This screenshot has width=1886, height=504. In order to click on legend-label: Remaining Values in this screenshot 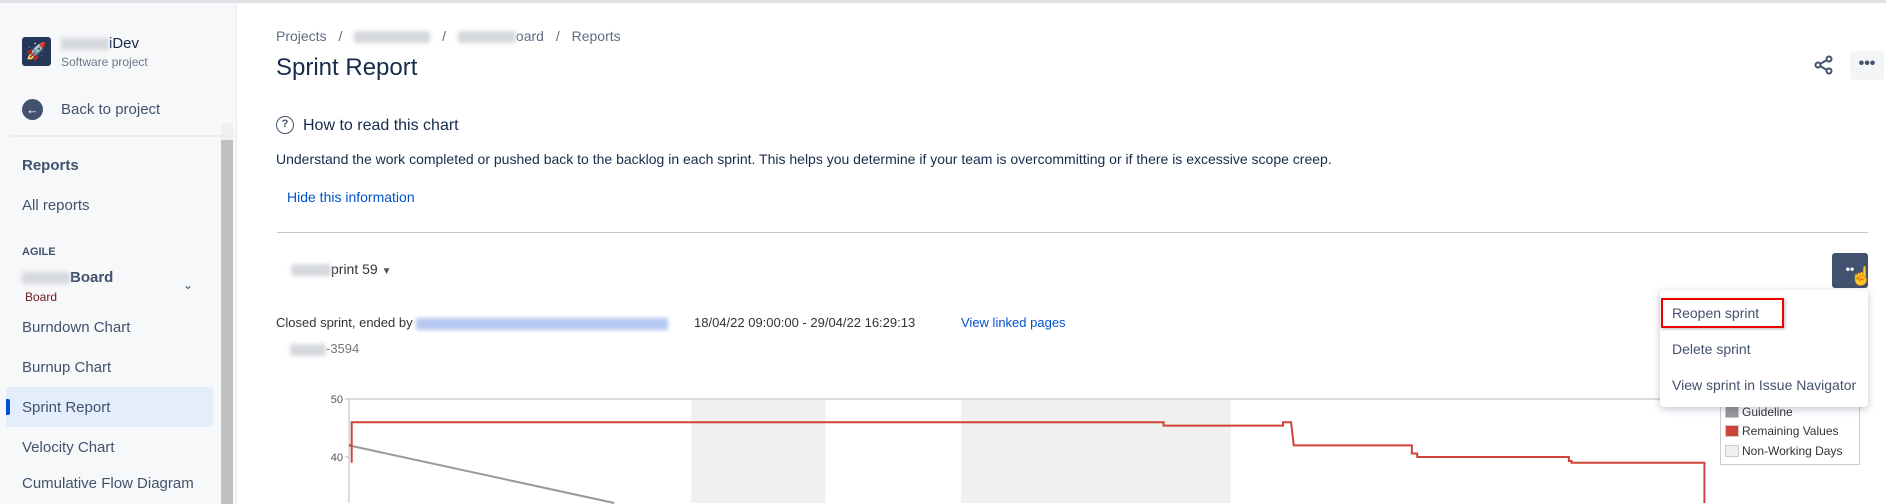, I will do `click(1790, 431)`.